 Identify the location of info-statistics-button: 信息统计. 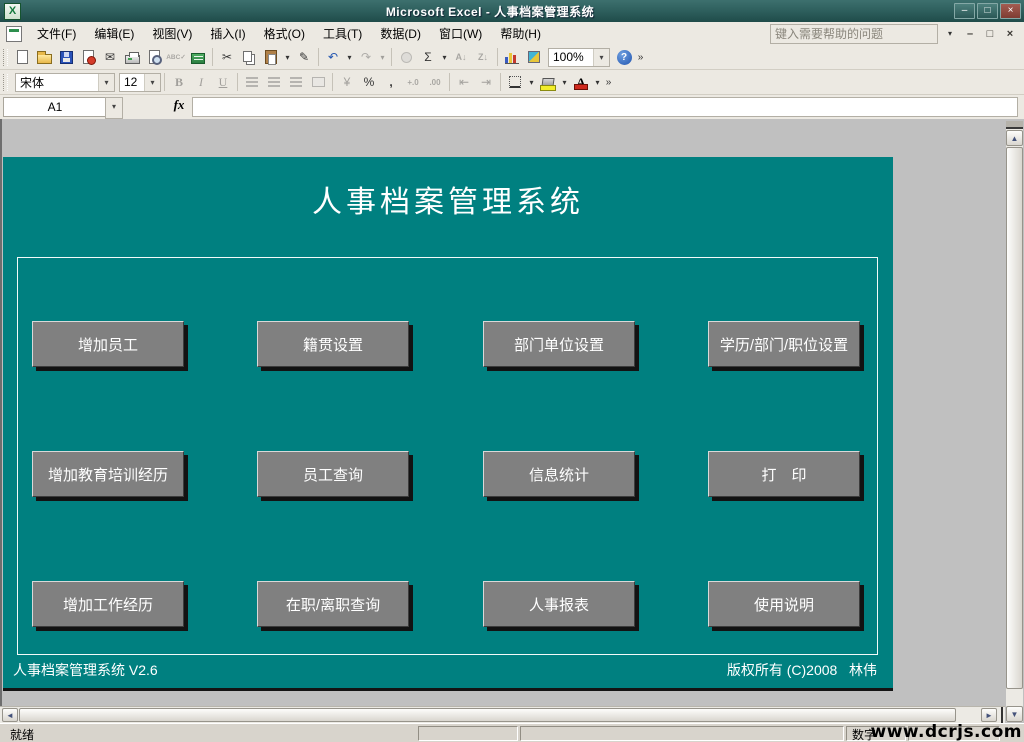
(559, 474).